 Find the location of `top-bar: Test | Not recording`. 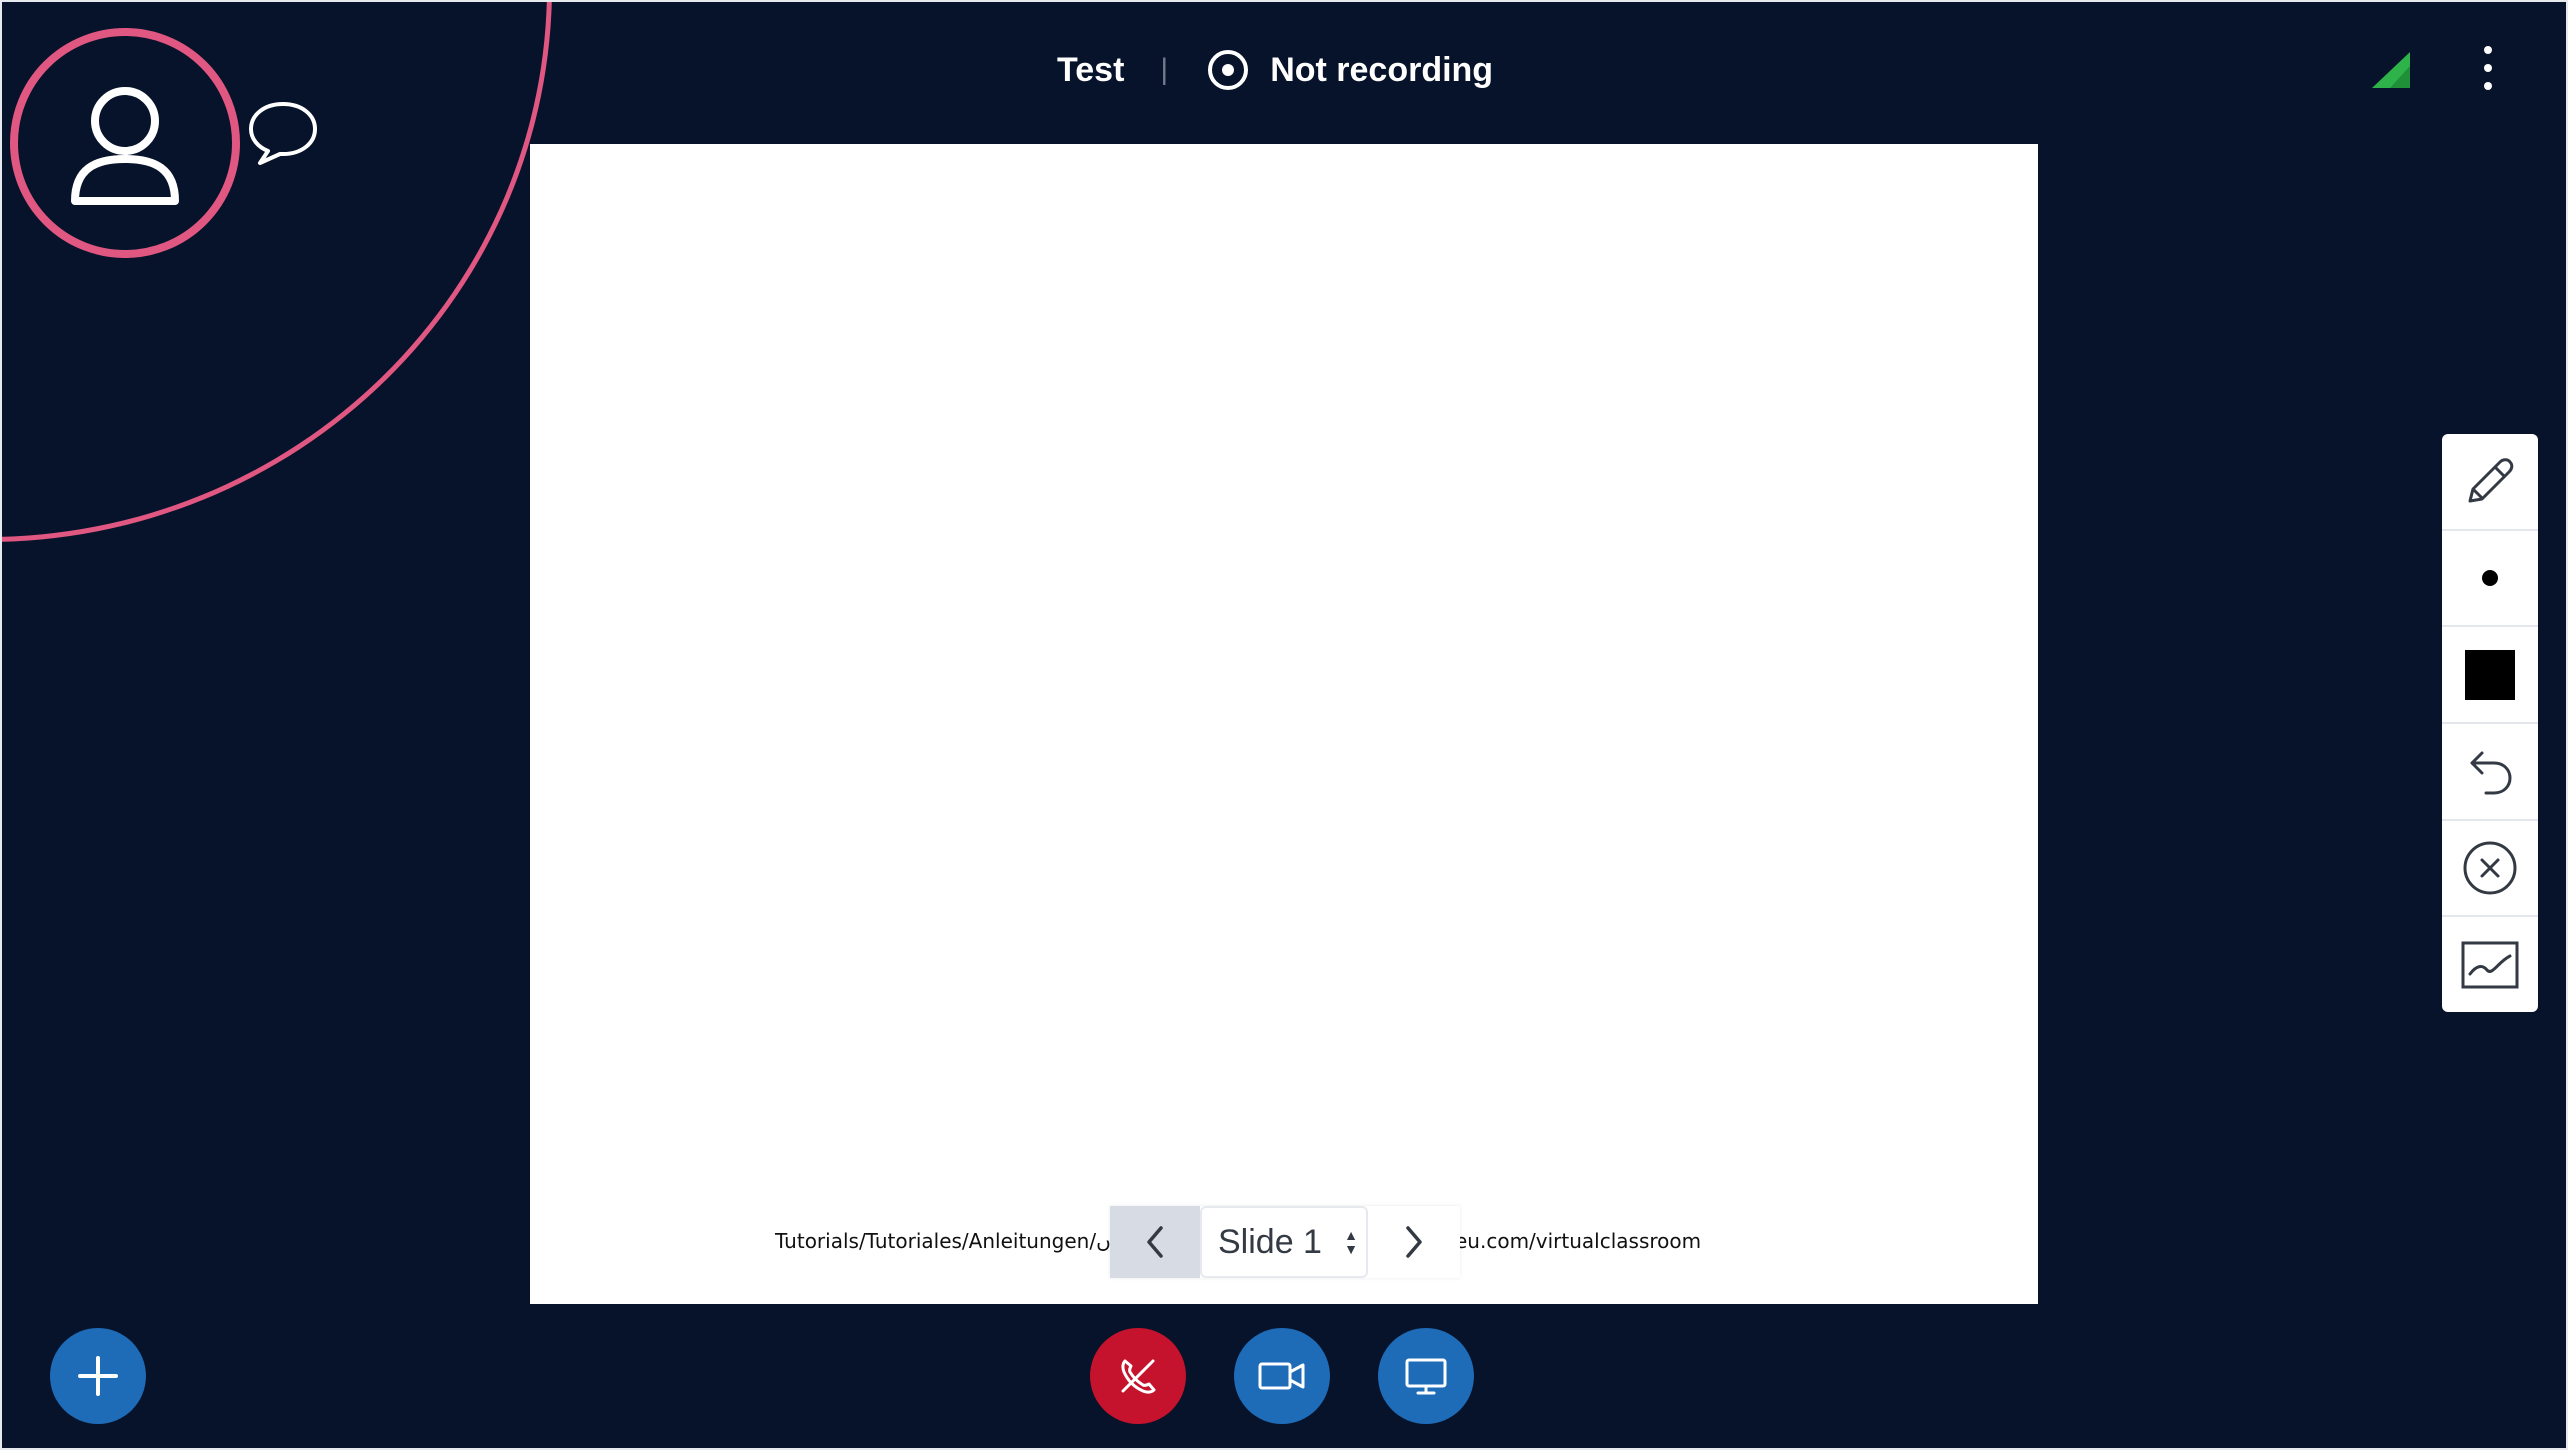

top-bar: Test | Not recording is located at coordinates (1284, 72).